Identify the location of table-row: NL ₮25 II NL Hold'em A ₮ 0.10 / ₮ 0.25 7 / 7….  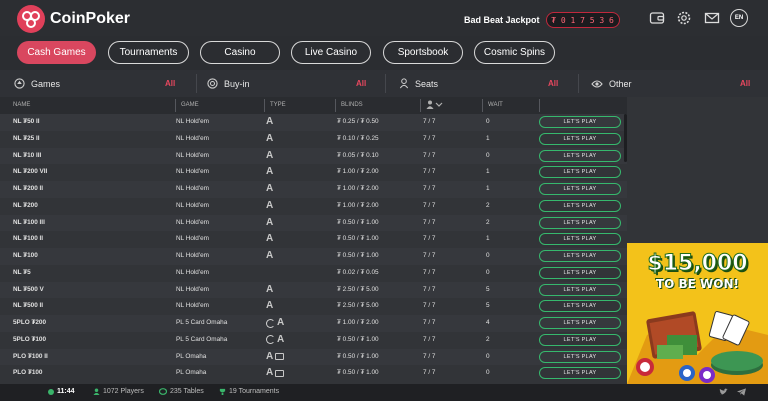
(313, 139).